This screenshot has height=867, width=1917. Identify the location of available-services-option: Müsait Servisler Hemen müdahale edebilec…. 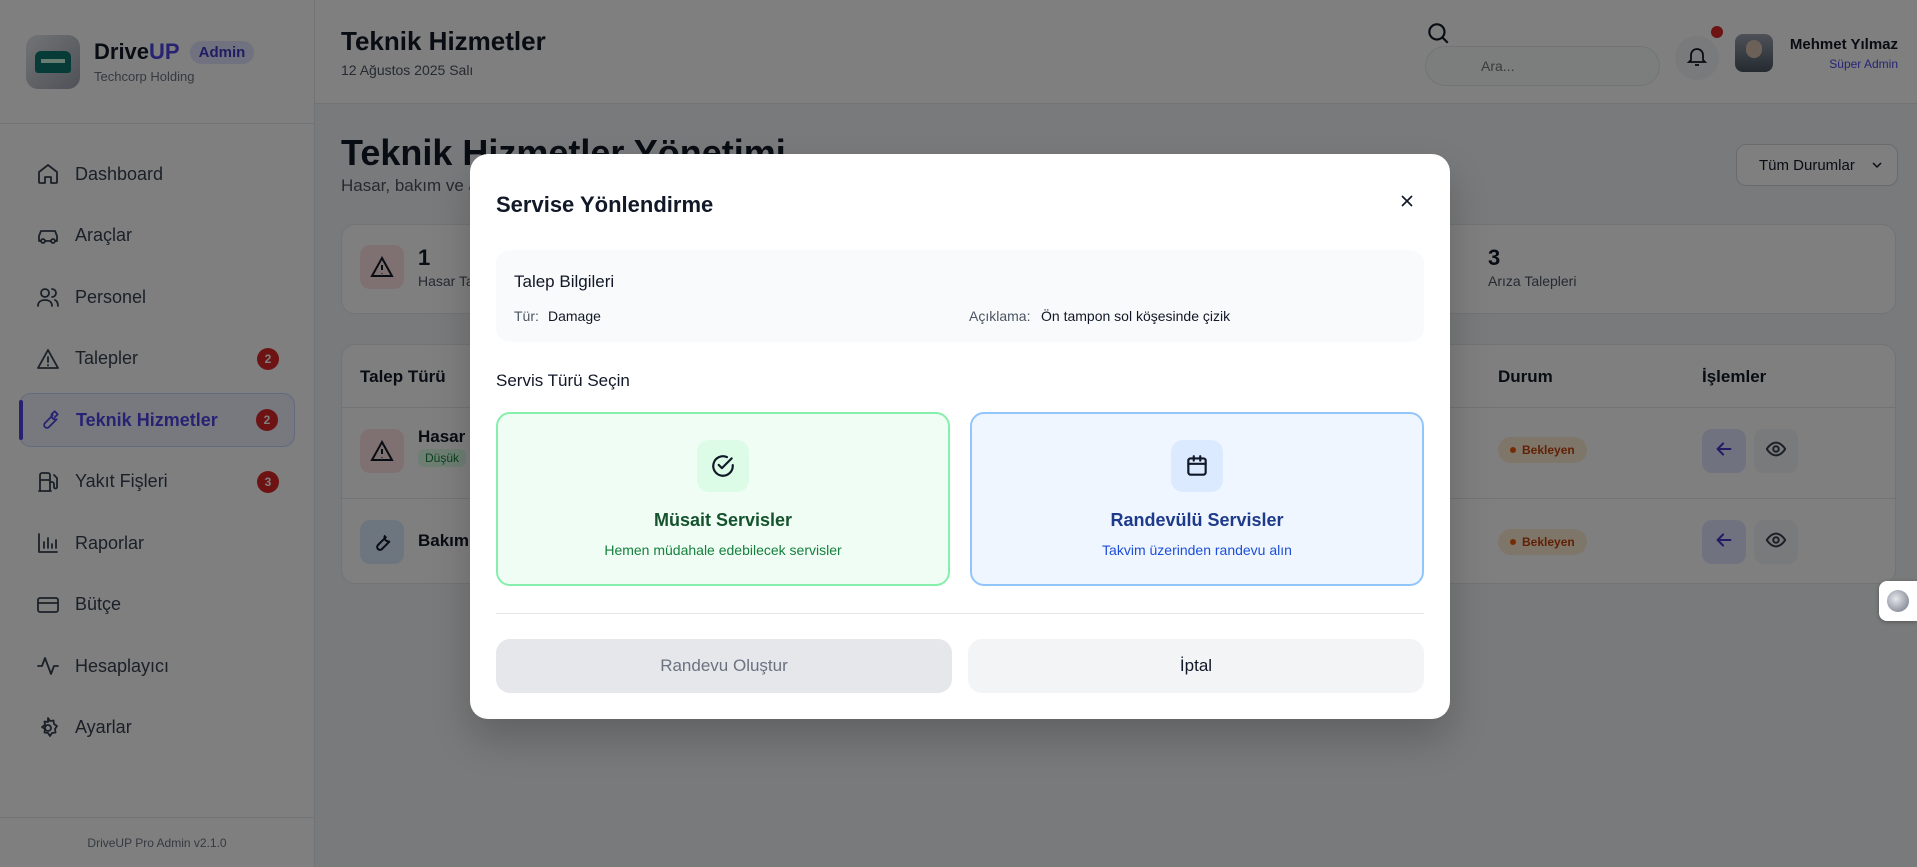
(723, 499).